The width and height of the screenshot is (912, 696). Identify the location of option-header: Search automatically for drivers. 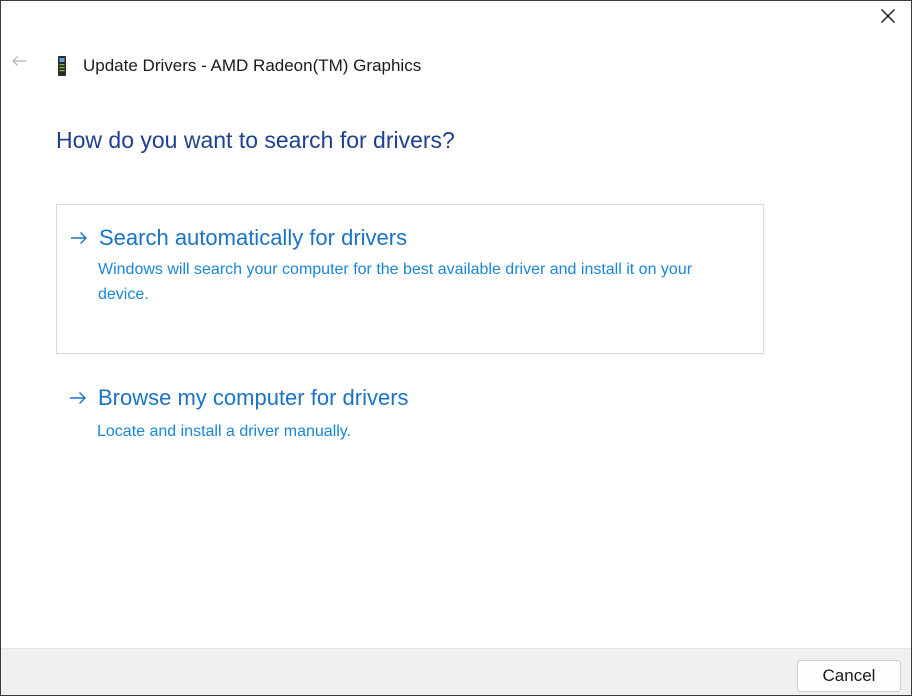
(238, 238).